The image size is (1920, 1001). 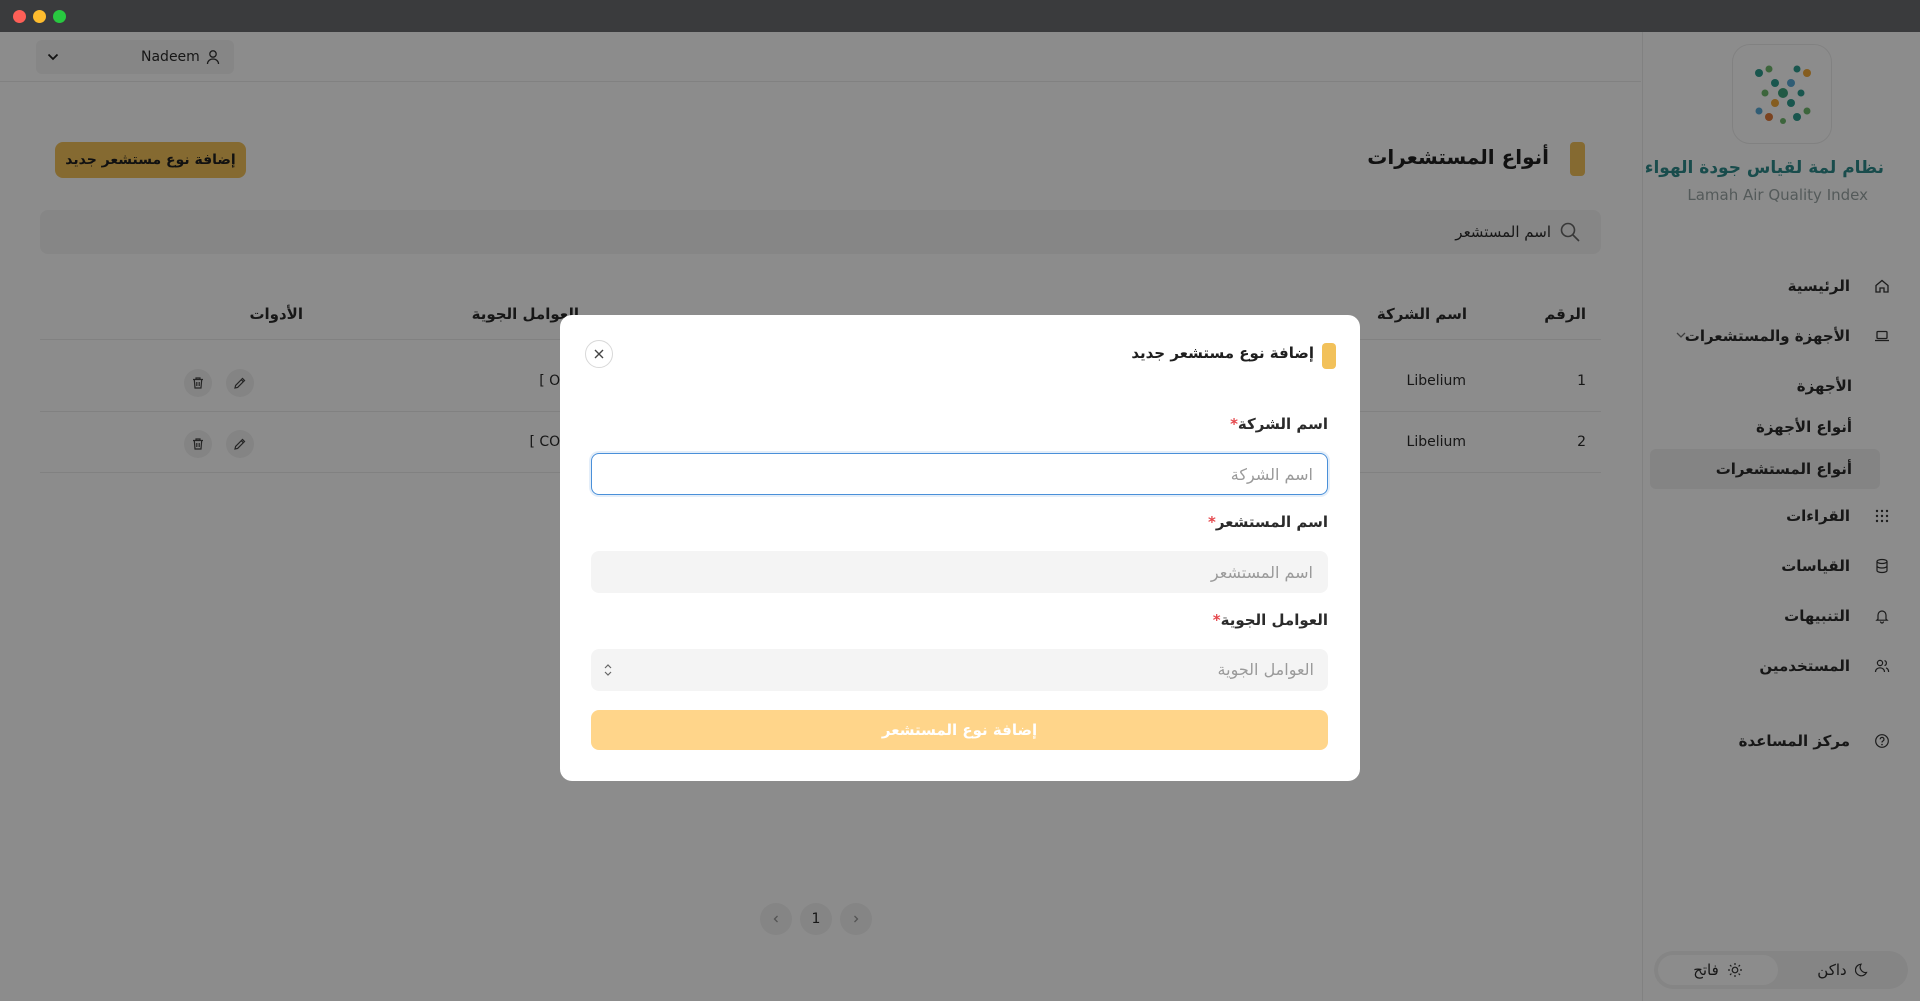 What do you see at coordinates (959, 730) in the screenshot?
I see `submit-sensor-type-button: إضافة نوع المستشعر` at bounding box center [959, 730].